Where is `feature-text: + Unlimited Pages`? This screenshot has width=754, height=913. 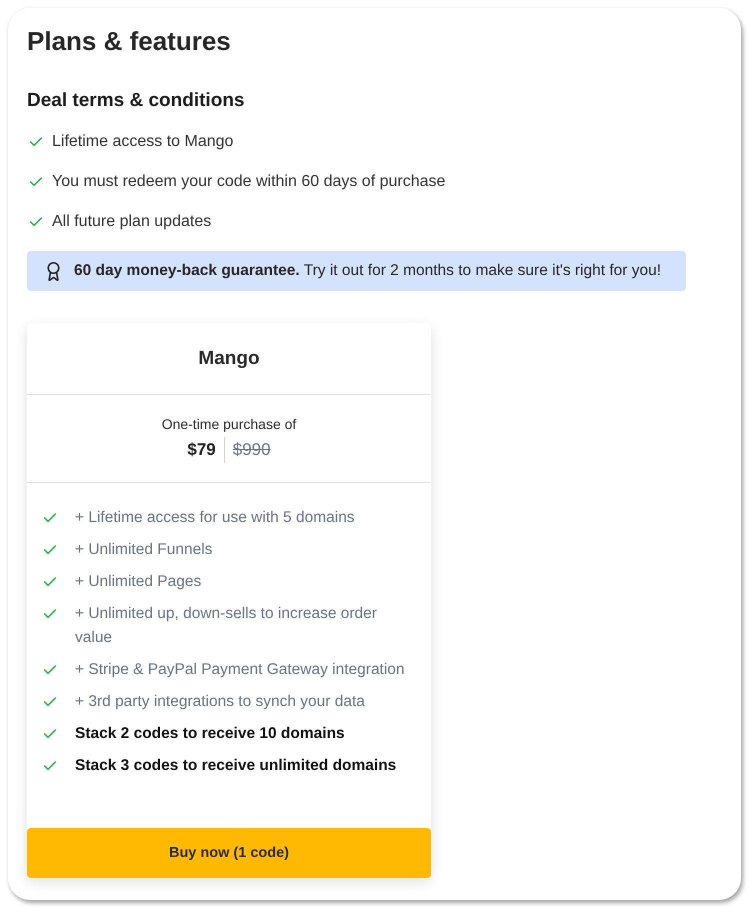
feature-text: + Unlimited Pages is located at coordinates (138, 582).